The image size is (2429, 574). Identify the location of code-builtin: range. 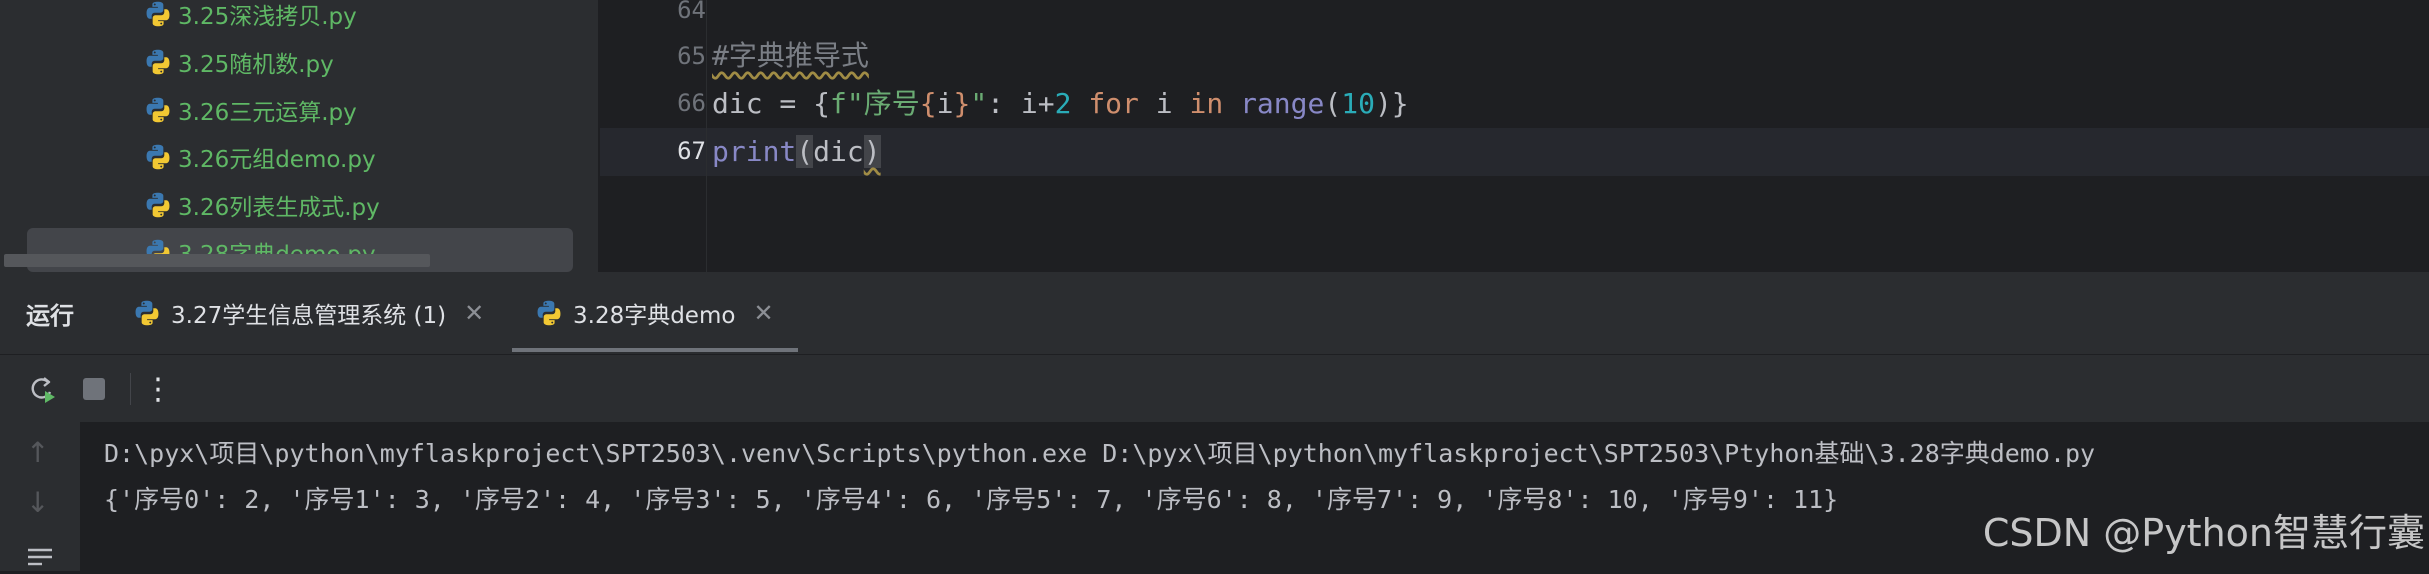
(1282, 103).